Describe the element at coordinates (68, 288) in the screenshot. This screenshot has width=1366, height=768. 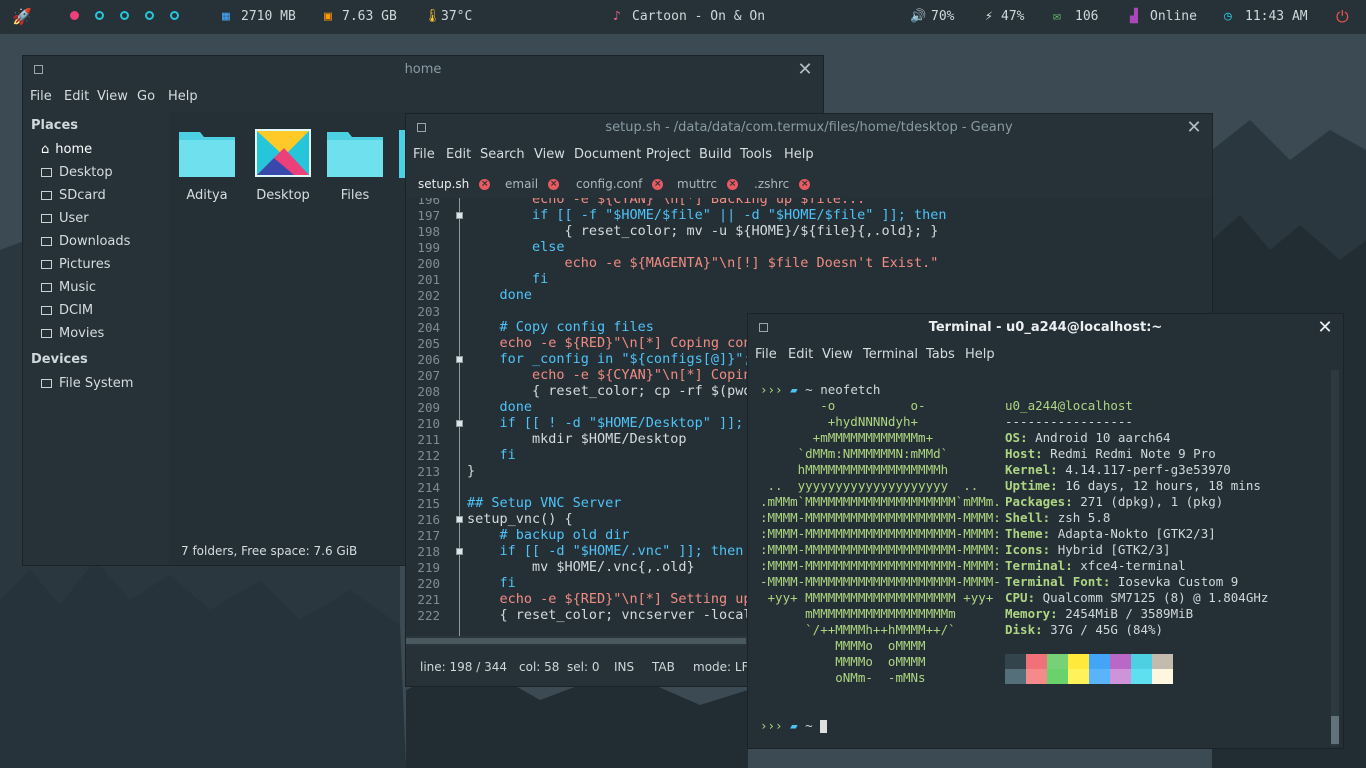
I see `sidebar-item-music: Music` at that location.